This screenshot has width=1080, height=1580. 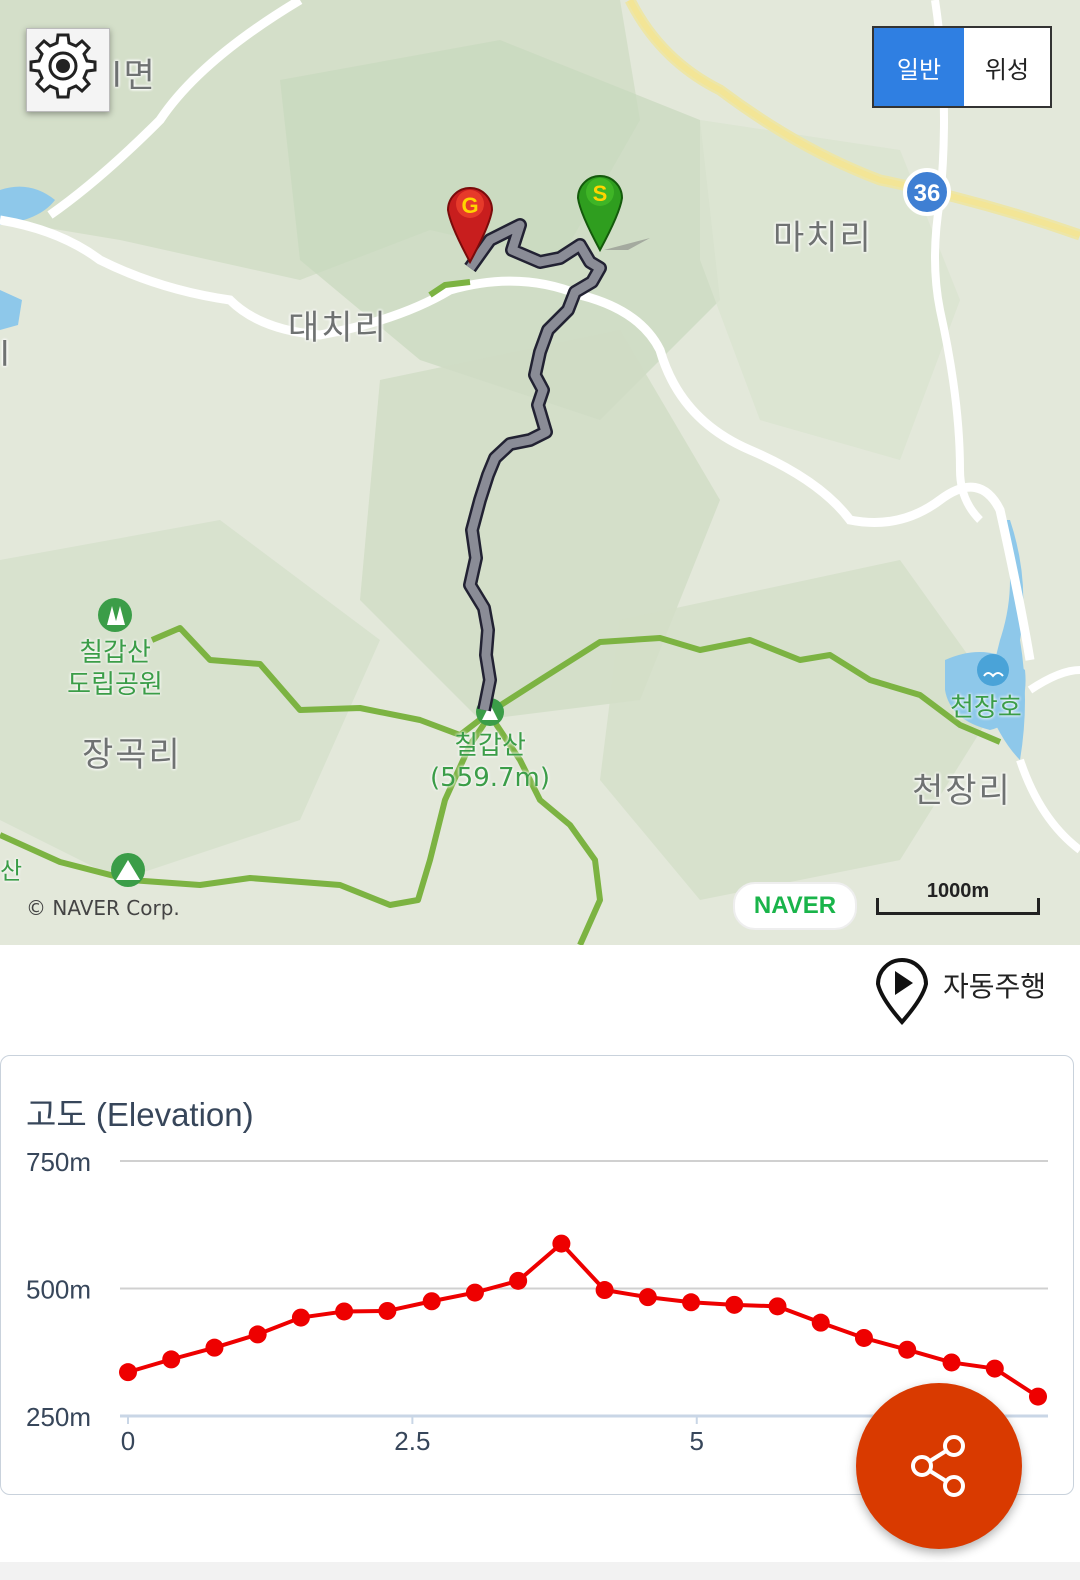 I want to click on place-label-daechi: 대치리, so click(x=338, y=328).